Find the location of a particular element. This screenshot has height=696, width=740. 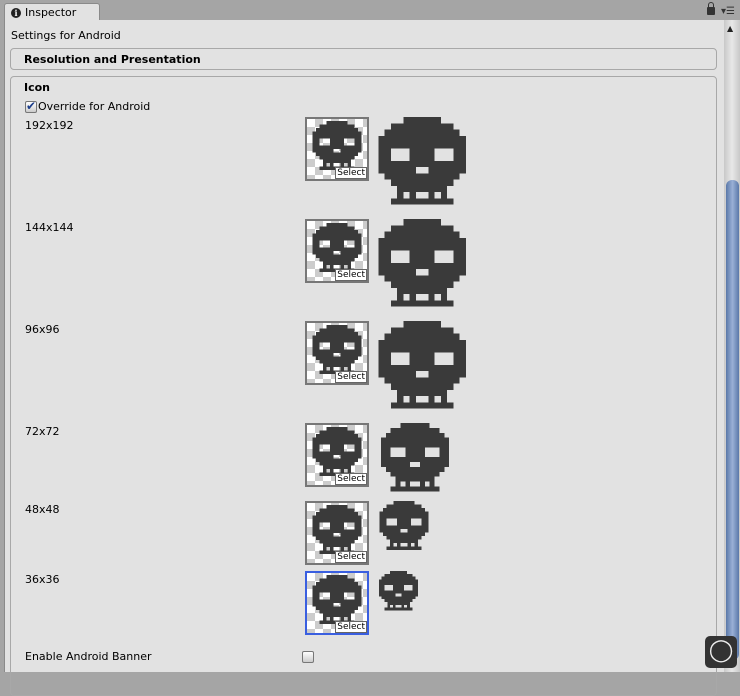

tab-label: Inspector is located at coordinates (51, 12).